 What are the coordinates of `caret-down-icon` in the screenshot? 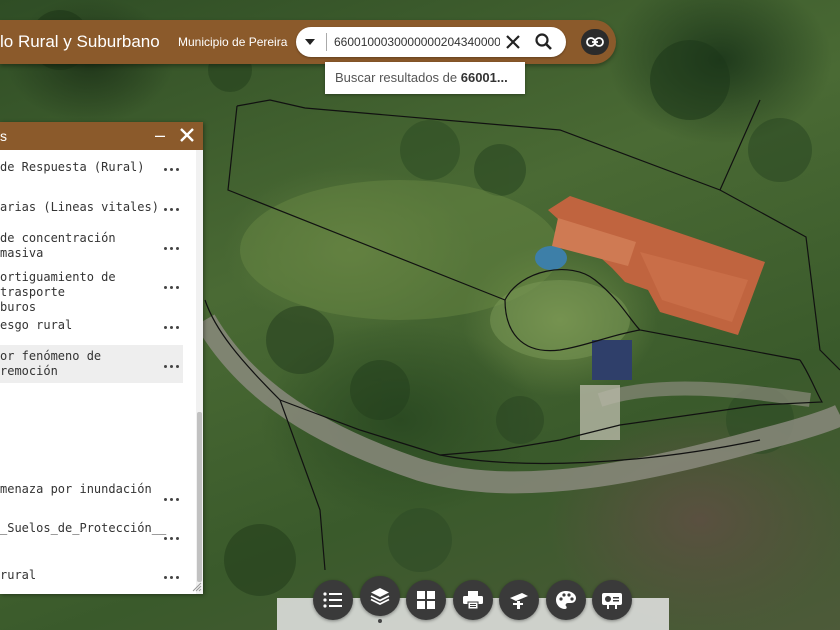 It's located at (310, 42).